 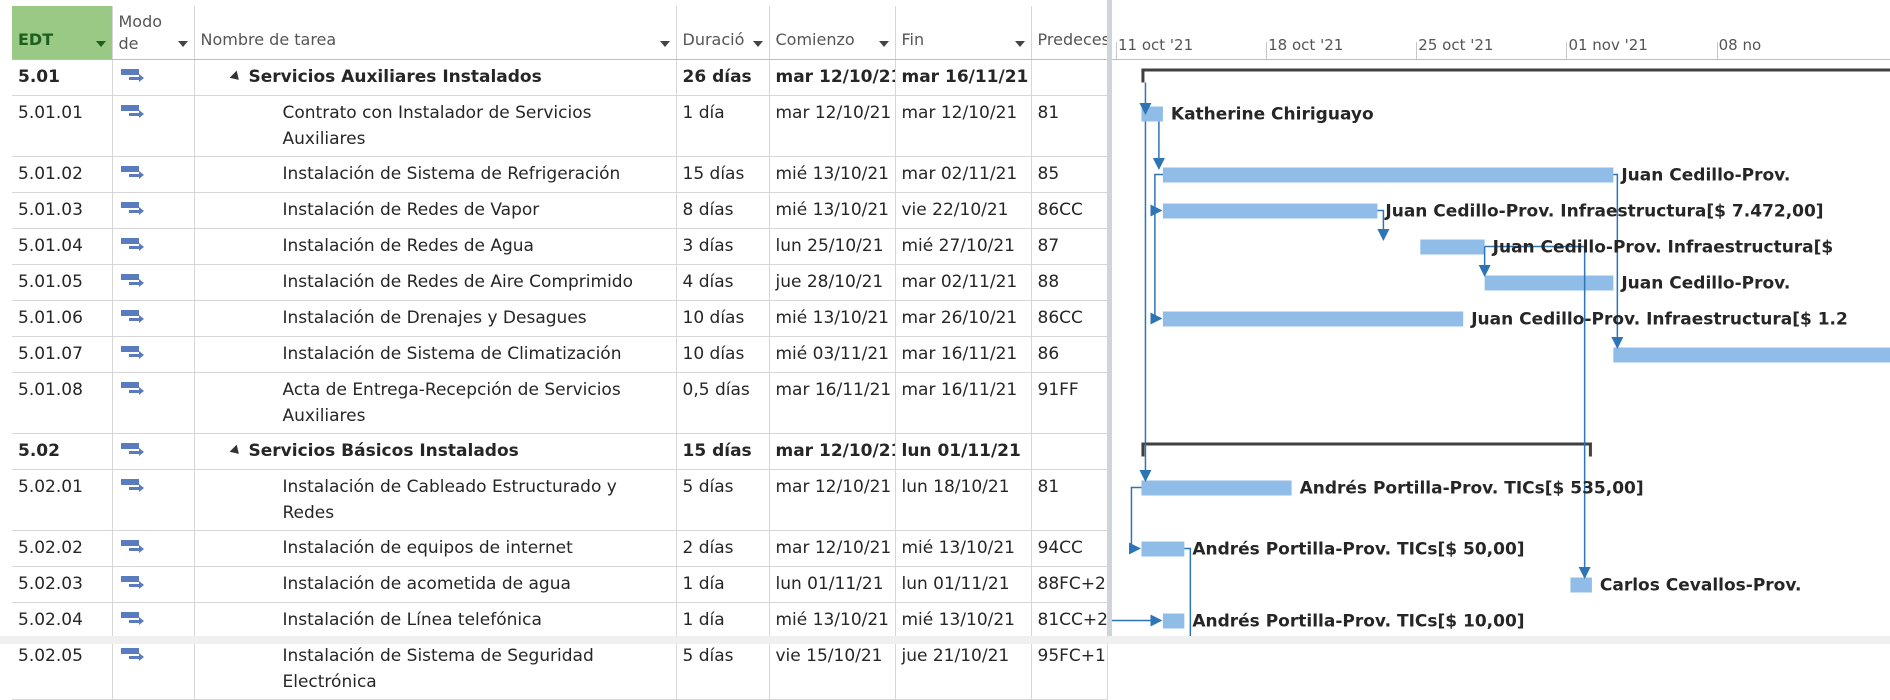 What do you see at coordinates (1069, 282) in the screenshot?
I see `predecessors-cell: 88` at bounding box center [1069, 282].